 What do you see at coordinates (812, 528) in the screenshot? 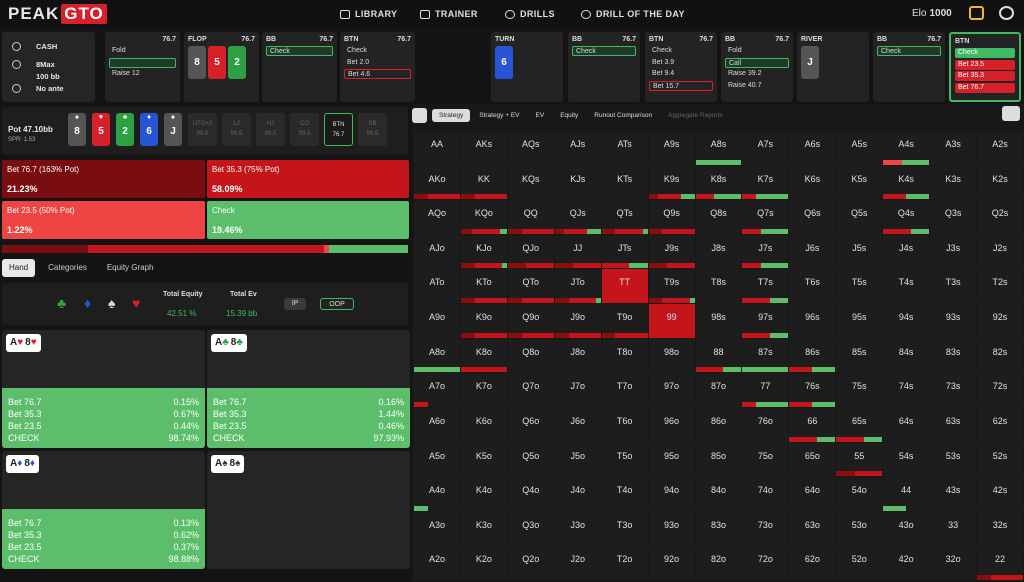
I see `hand-cell: 63o` at bounding box center [812, 528].